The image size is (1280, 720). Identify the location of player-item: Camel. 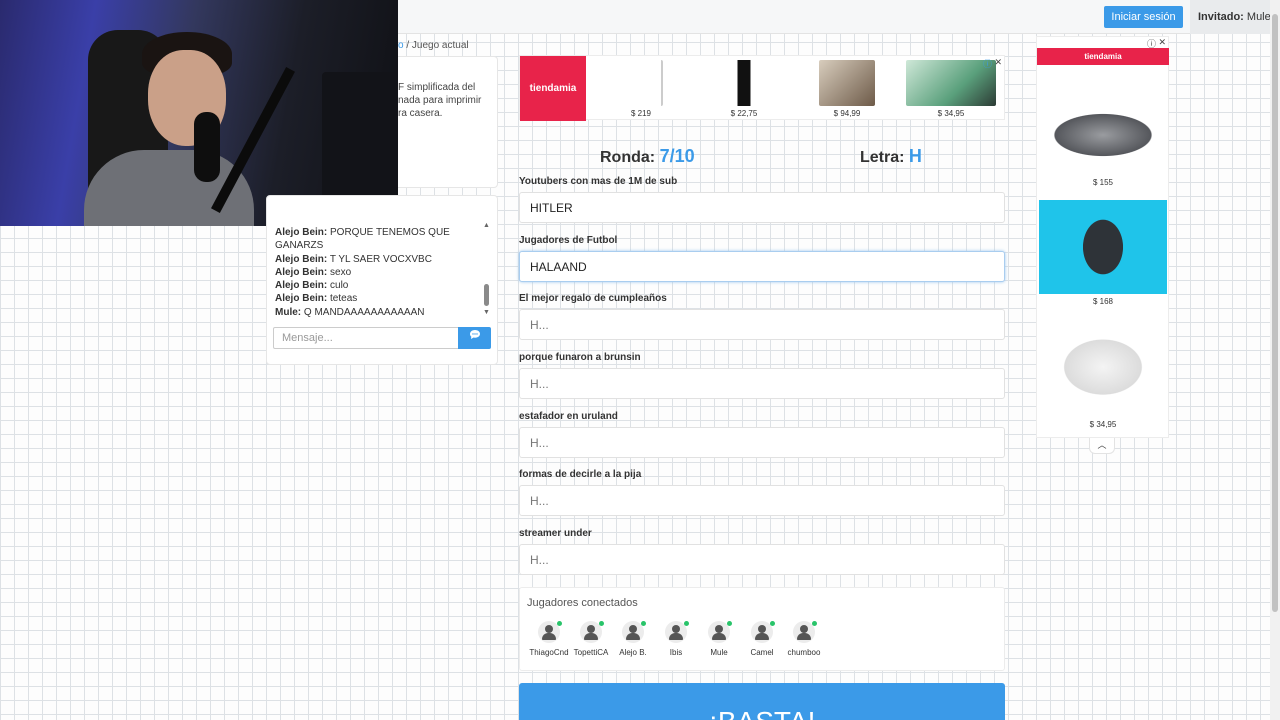
(762, 639).